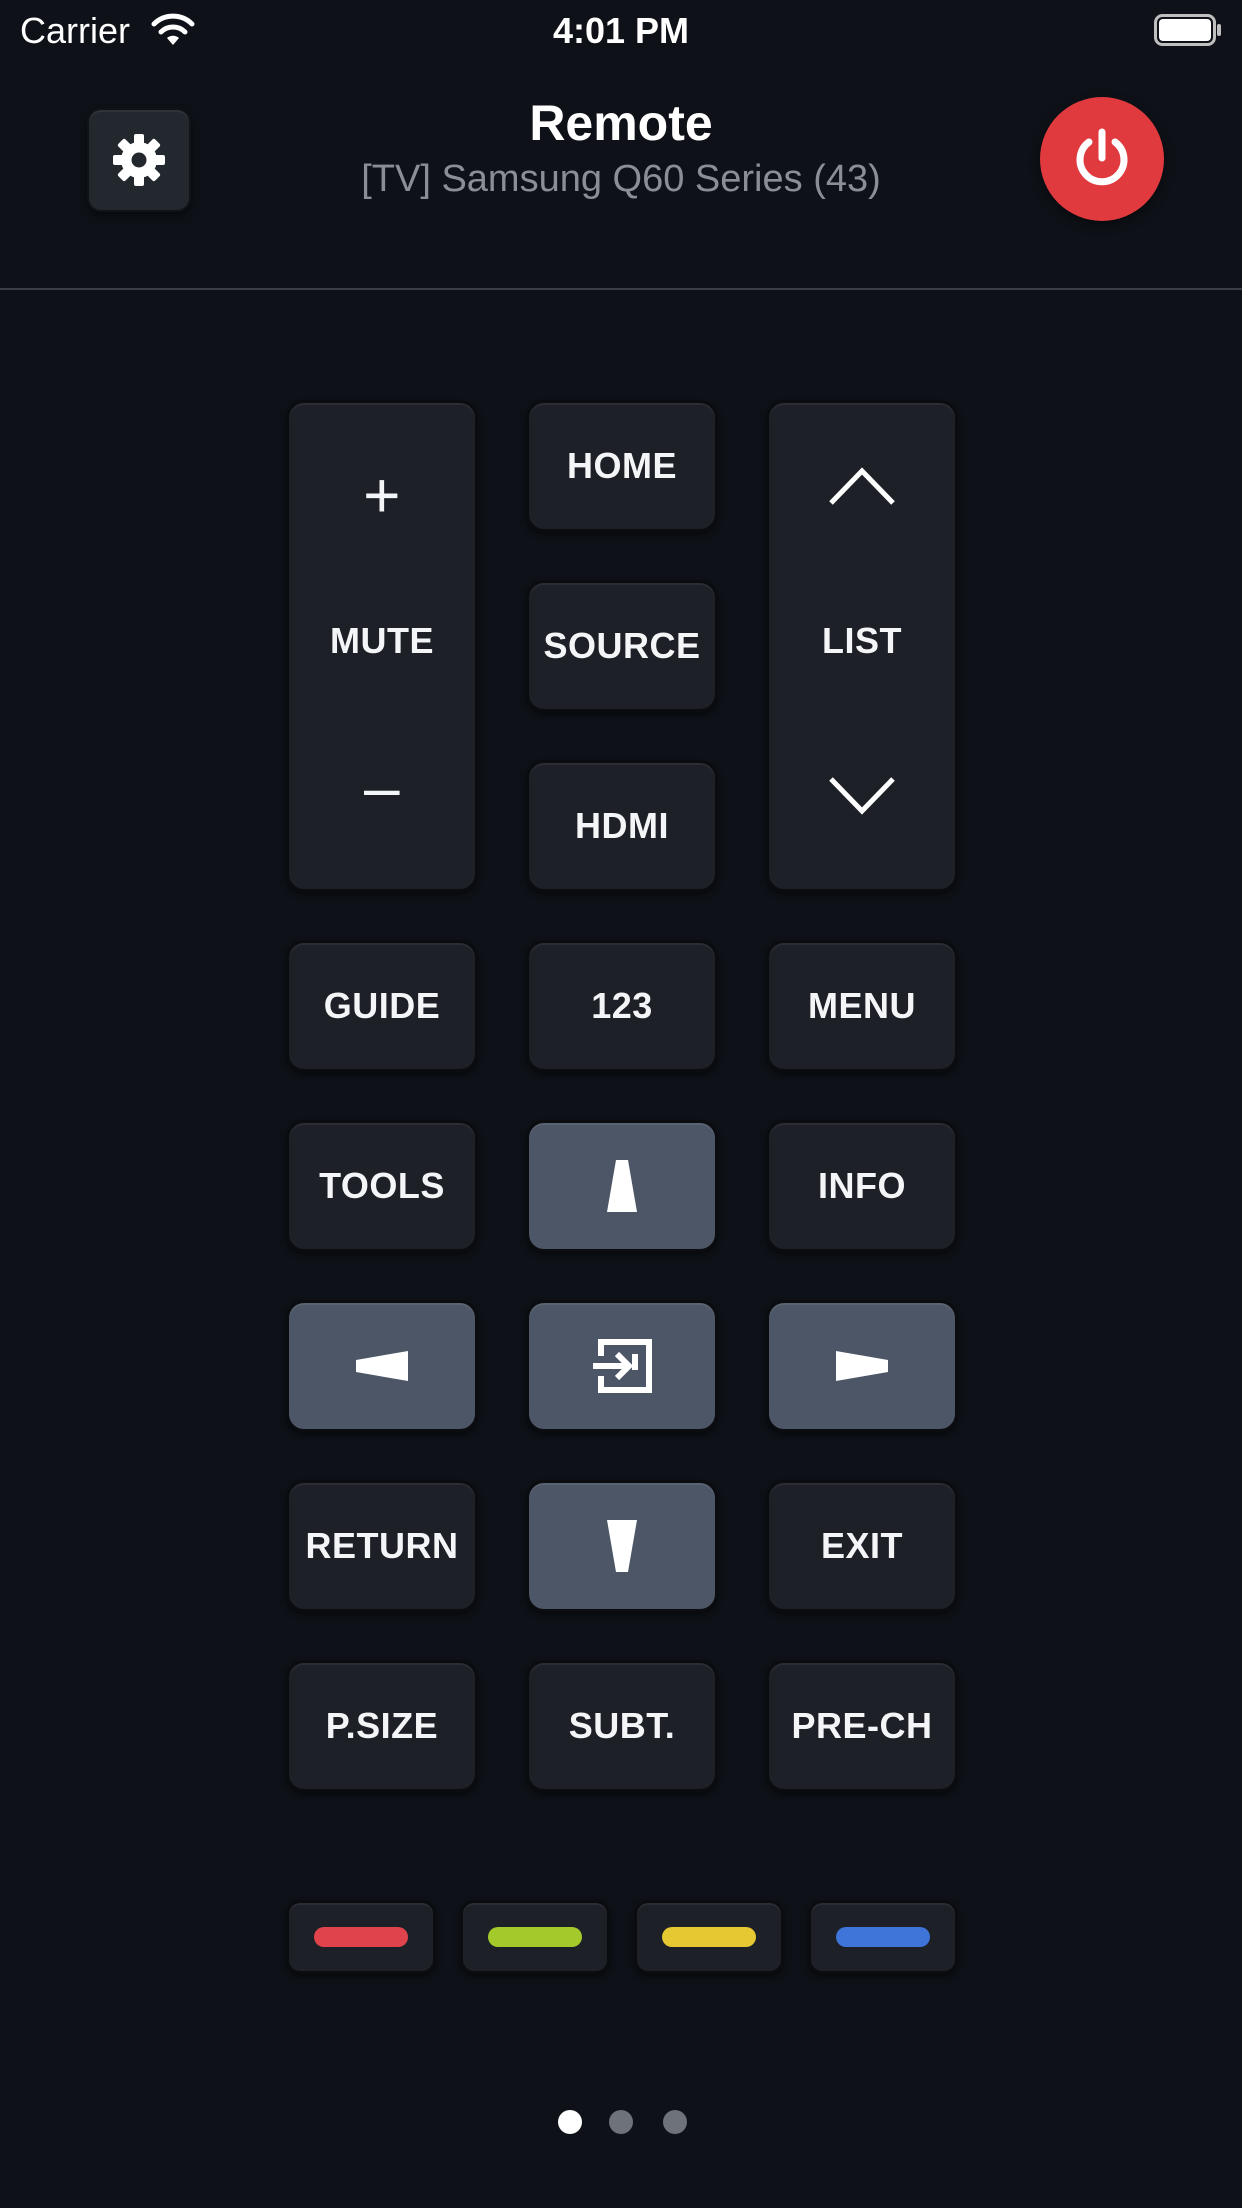 This screenshot has width=1242, height=2208. I want to click on dpad-down-button, so click(622, 1546).